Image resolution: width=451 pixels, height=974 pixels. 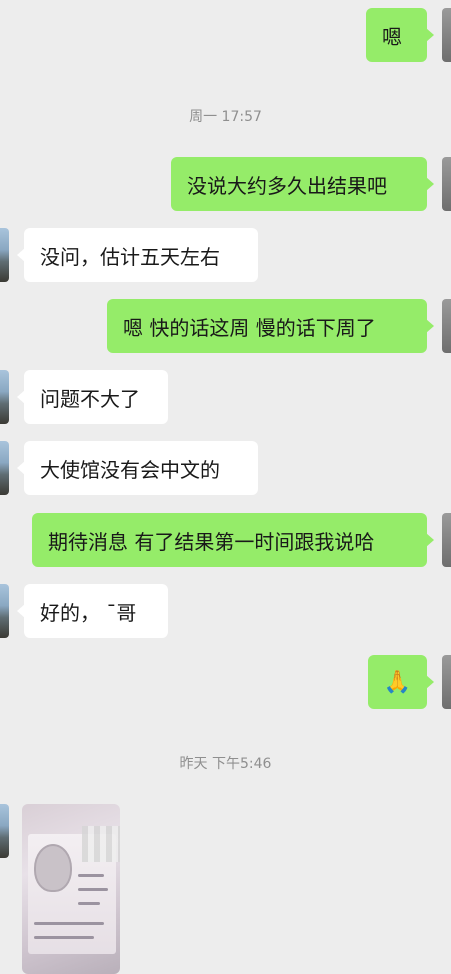 I want to click on message-bubble-outgoing: 嗯, so click(x=400, y=35).